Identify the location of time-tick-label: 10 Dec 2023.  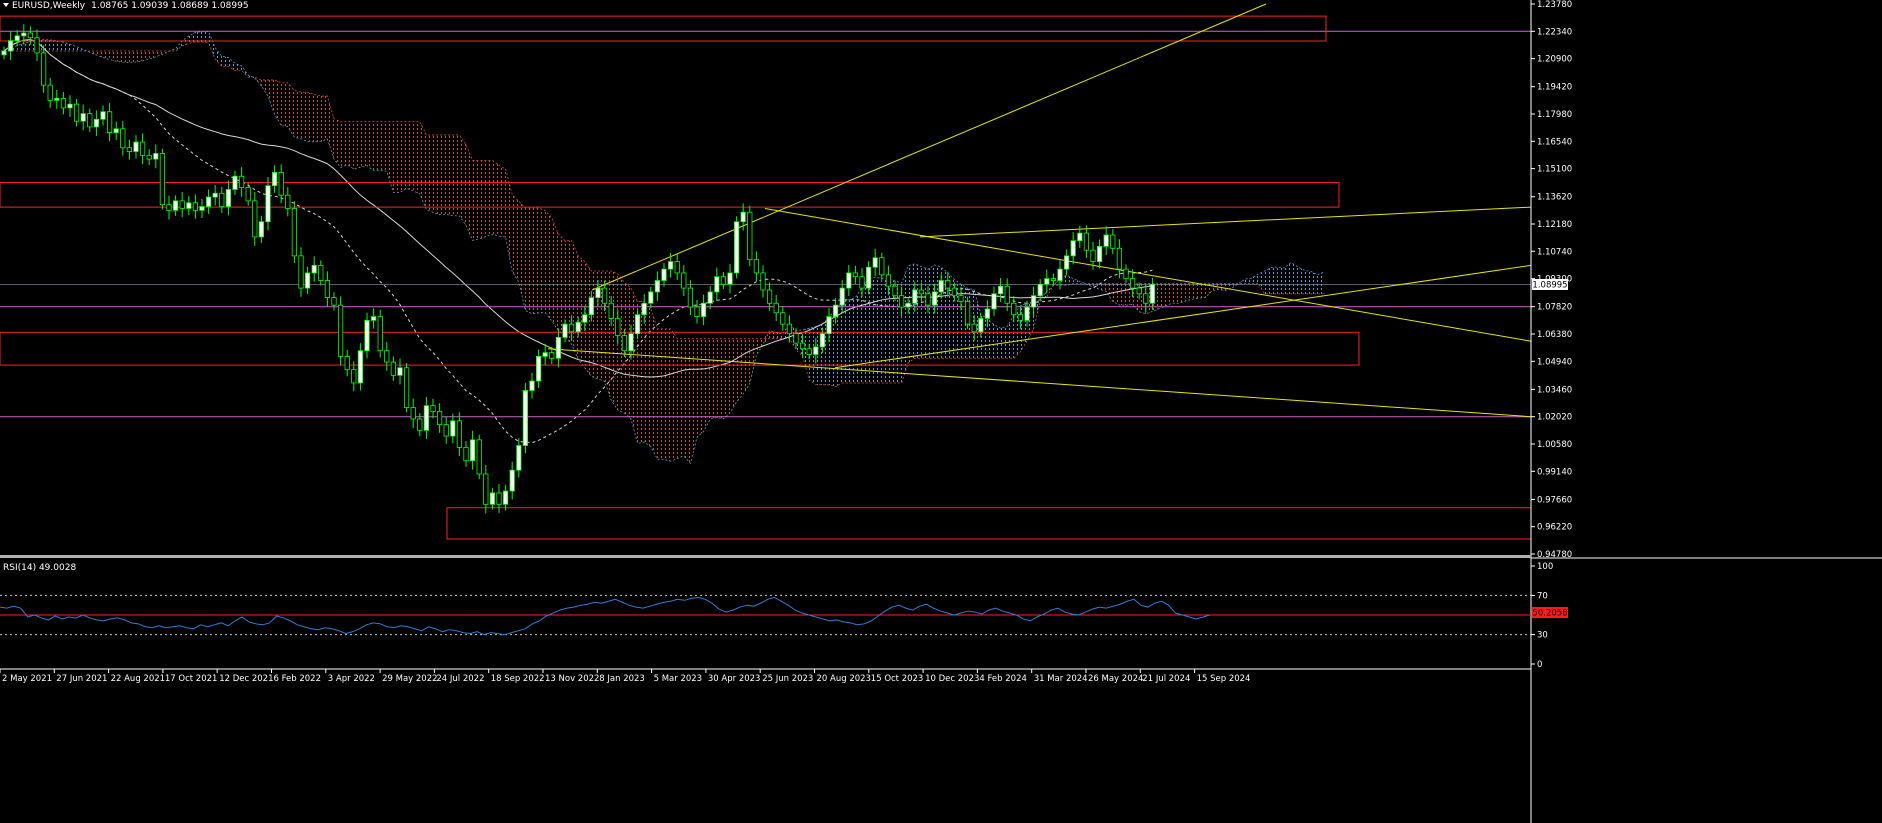
(952, 679).